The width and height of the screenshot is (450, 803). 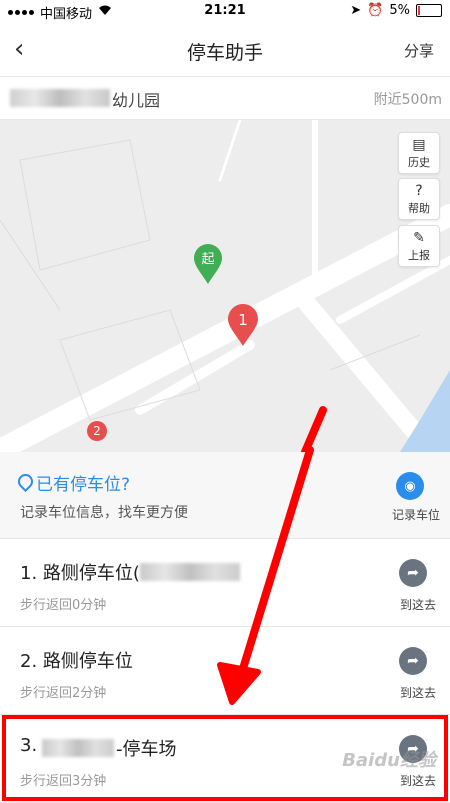 What do you see at coordinates (399, 10) in the screenshot?
I see `battery-percent: 5%` at bounding box center [399, 10].